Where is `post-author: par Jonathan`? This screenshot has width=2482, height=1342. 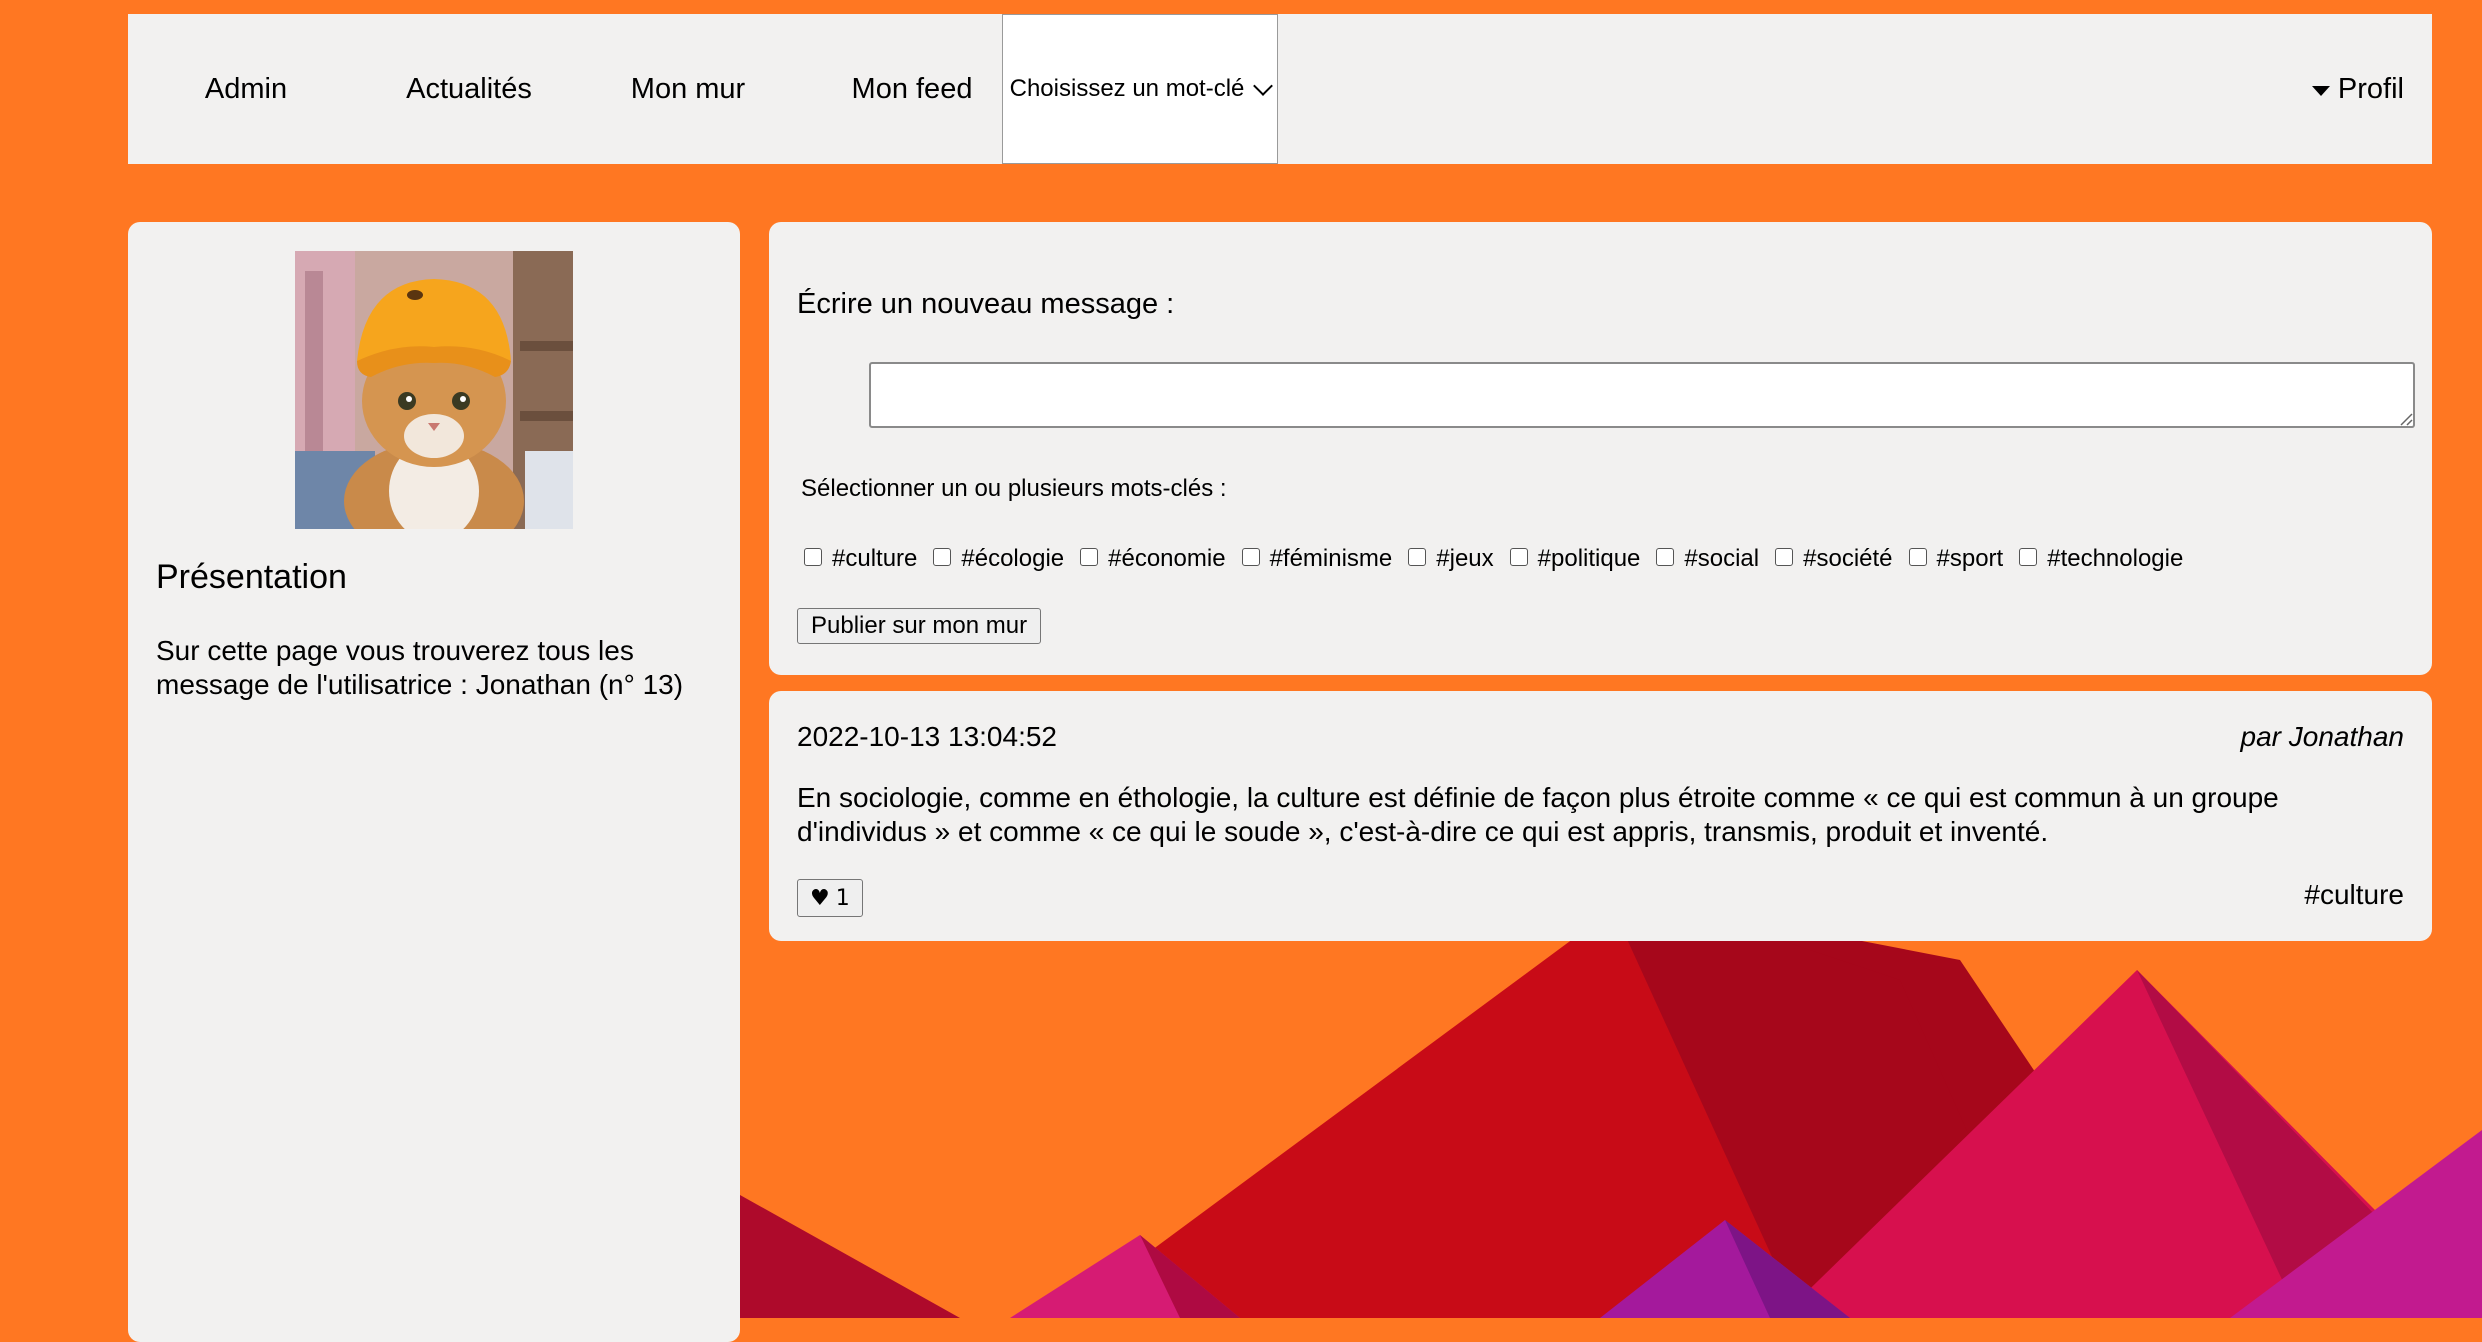
post-author: par Jonathan is located at coordinates (2322, 737).